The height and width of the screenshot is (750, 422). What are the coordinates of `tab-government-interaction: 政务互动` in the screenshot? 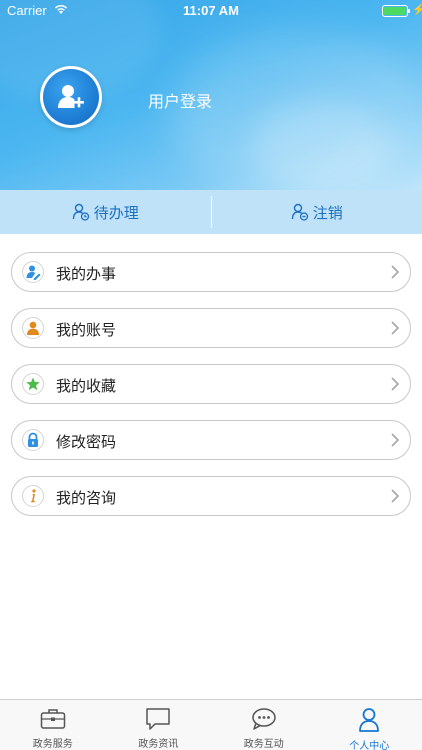 It's located at (264, 725).